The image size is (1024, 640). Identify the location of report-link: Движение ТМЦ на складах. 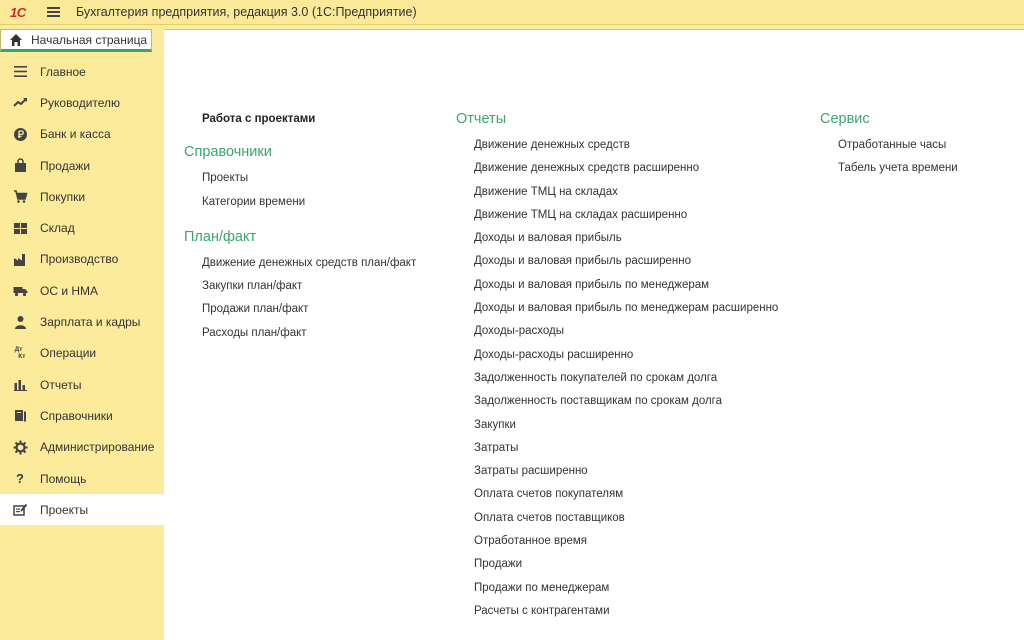
(617, 192).